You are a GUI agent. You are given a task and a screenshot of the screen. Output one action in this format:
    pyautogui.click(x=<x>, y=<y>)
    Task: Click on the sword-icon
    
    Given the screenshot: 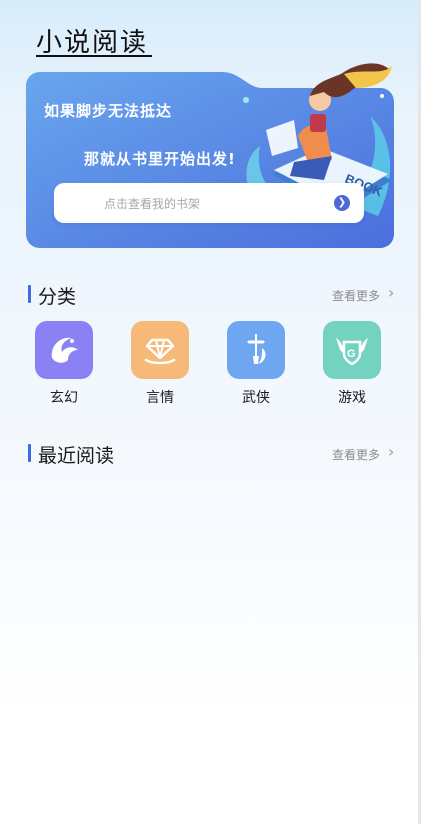 What is the action you would take?
    pyautogui.click(x=256, y=350)
    